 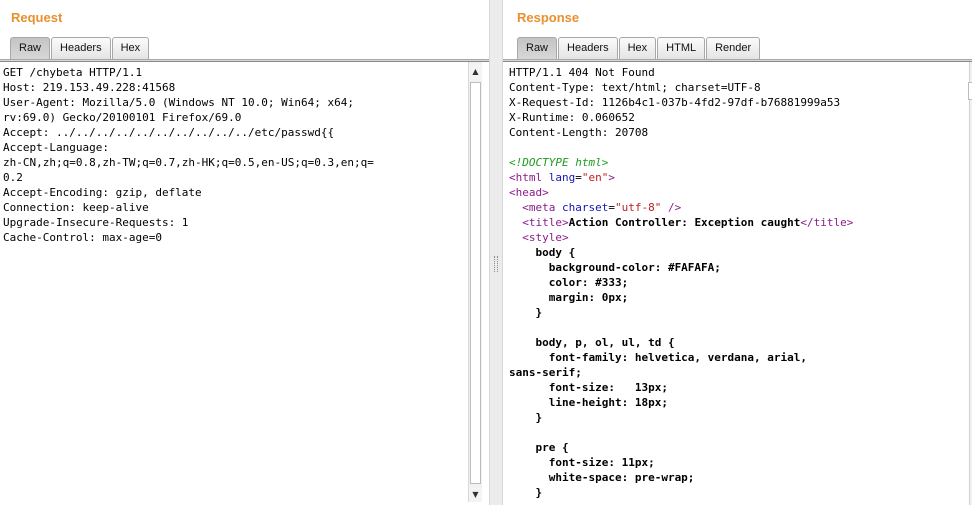 I want to click on request-line: Upgrade-Insecure-Requests: 1, so click(x=96, y=222).